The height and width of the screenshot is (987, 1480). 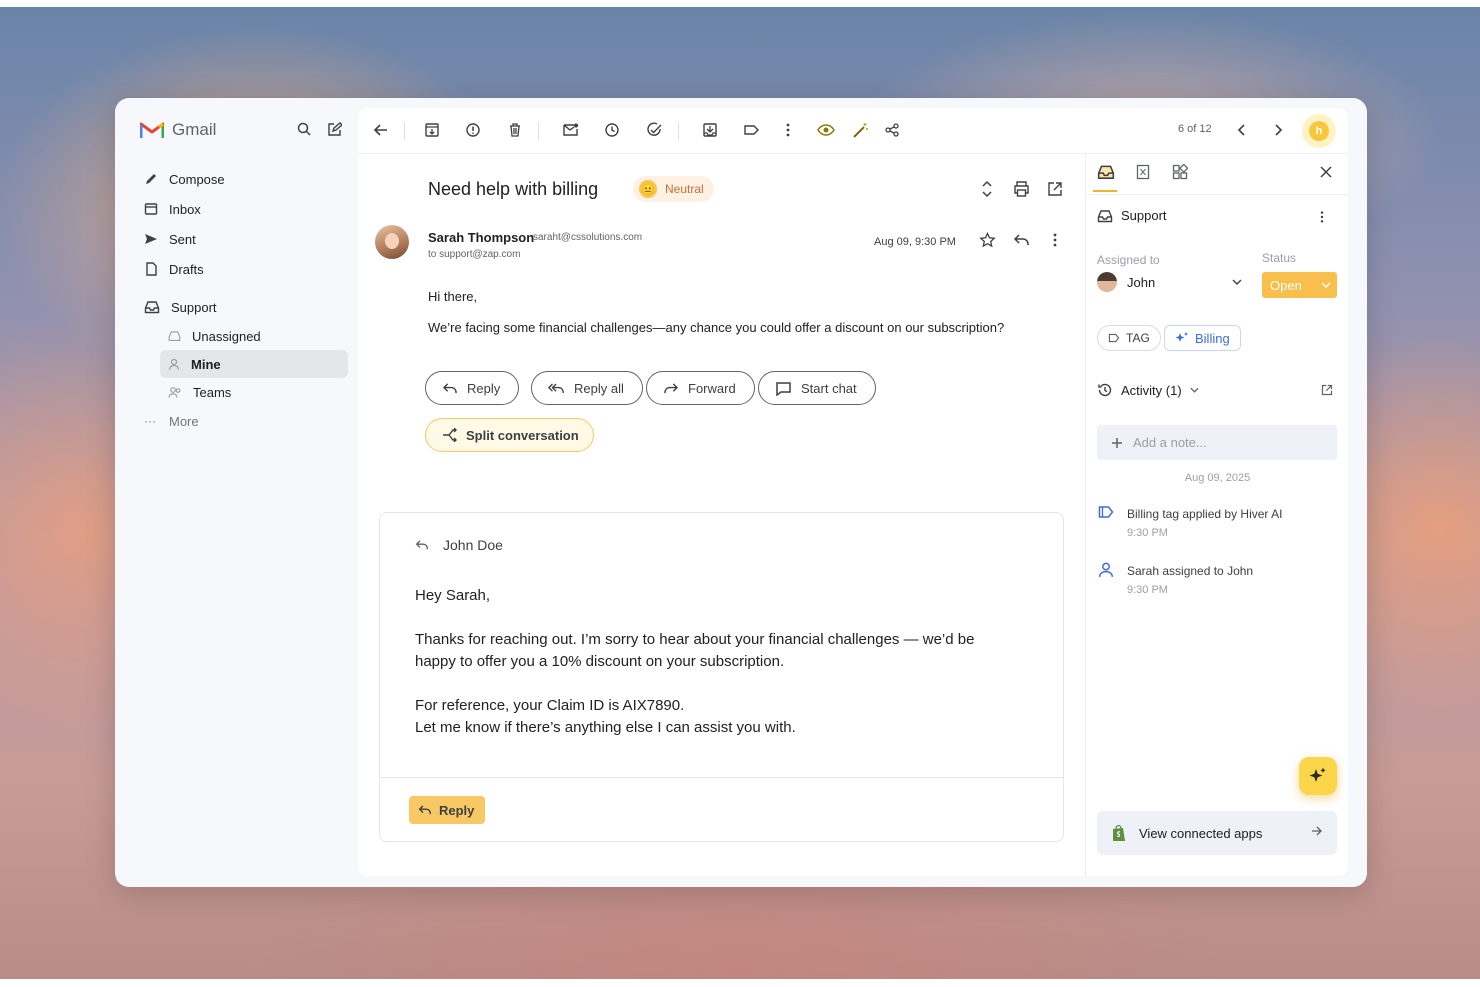 I want to click on status-label: Status, so click(x=1279, y=258).